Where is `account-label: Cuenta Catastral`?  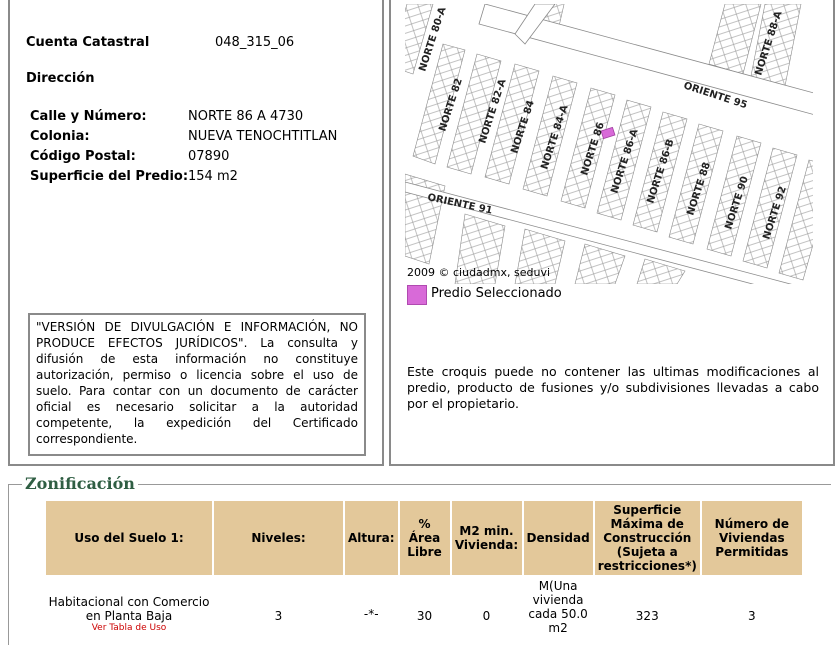 account-label: Cuenta Catastral is located at coordinates (88, 42).